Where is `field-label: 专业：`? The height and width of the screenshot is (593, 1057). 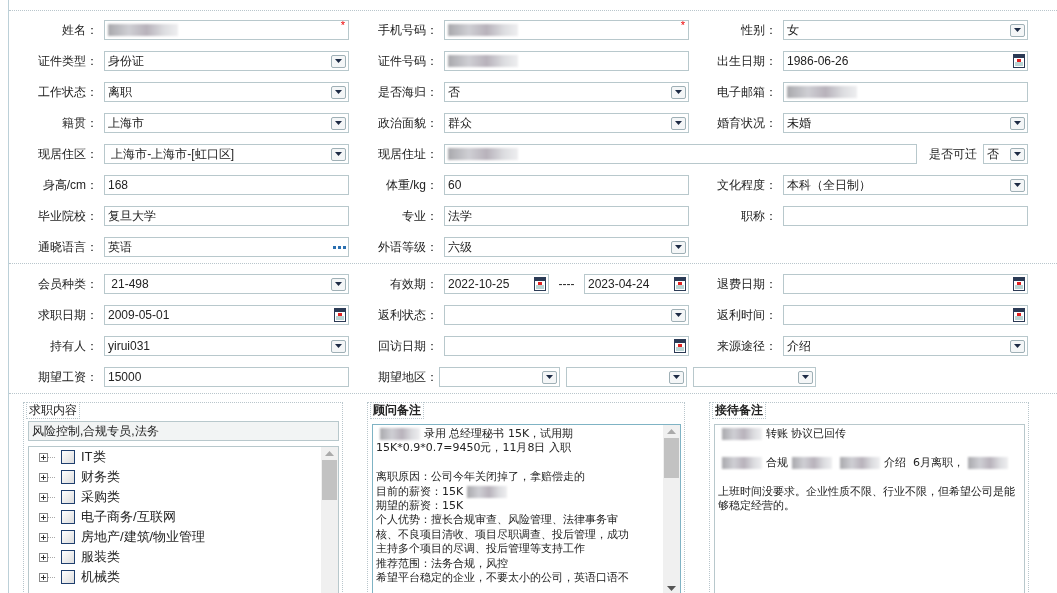 field-label: 专业： is located at coordinates (419, 216).